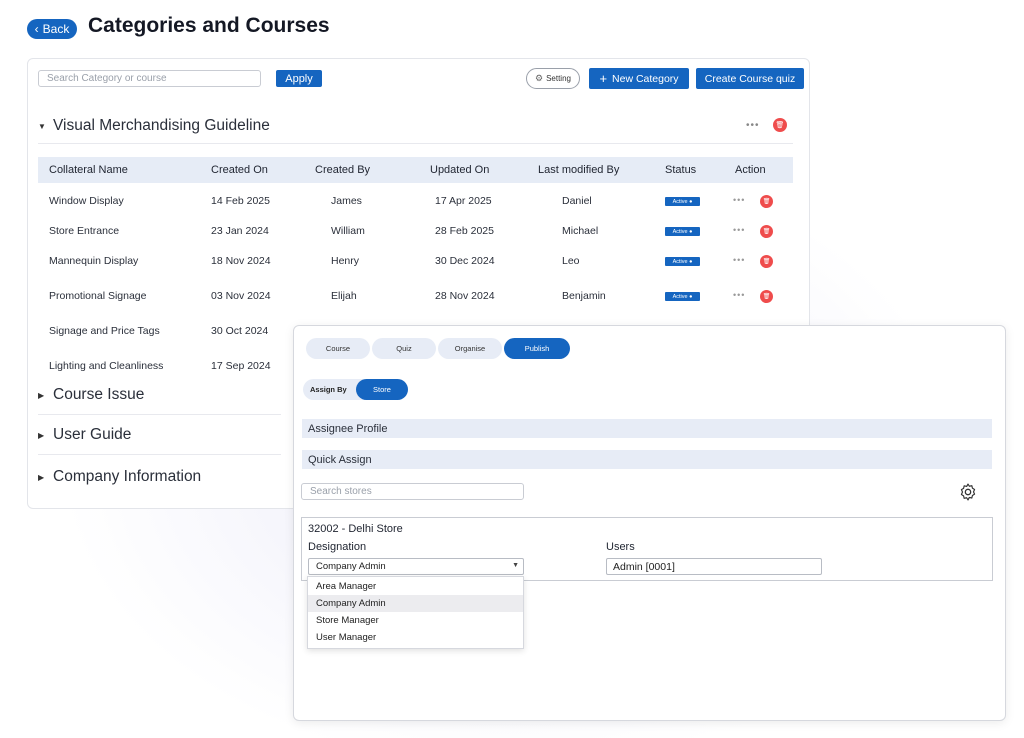  Describe the element at coordinates (240, 331) in the screenshot. I see `cell-created-on: 30 Oct 2024` at that location.